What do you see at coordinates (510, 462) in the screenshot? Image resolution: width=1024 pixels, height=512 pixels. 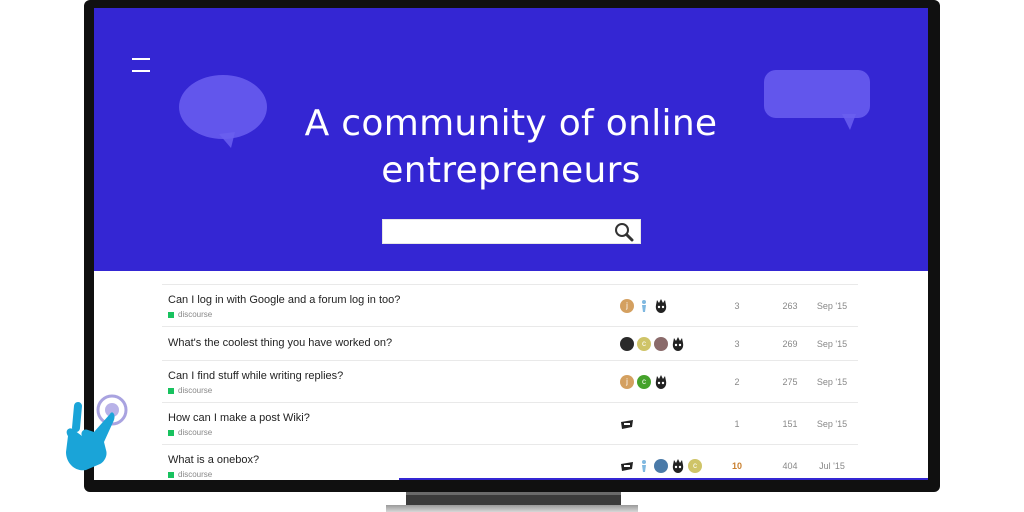 I see `topic-row: What is a onebox? discourse c 10 404 Jul '15` at bounding box center [510, 462].